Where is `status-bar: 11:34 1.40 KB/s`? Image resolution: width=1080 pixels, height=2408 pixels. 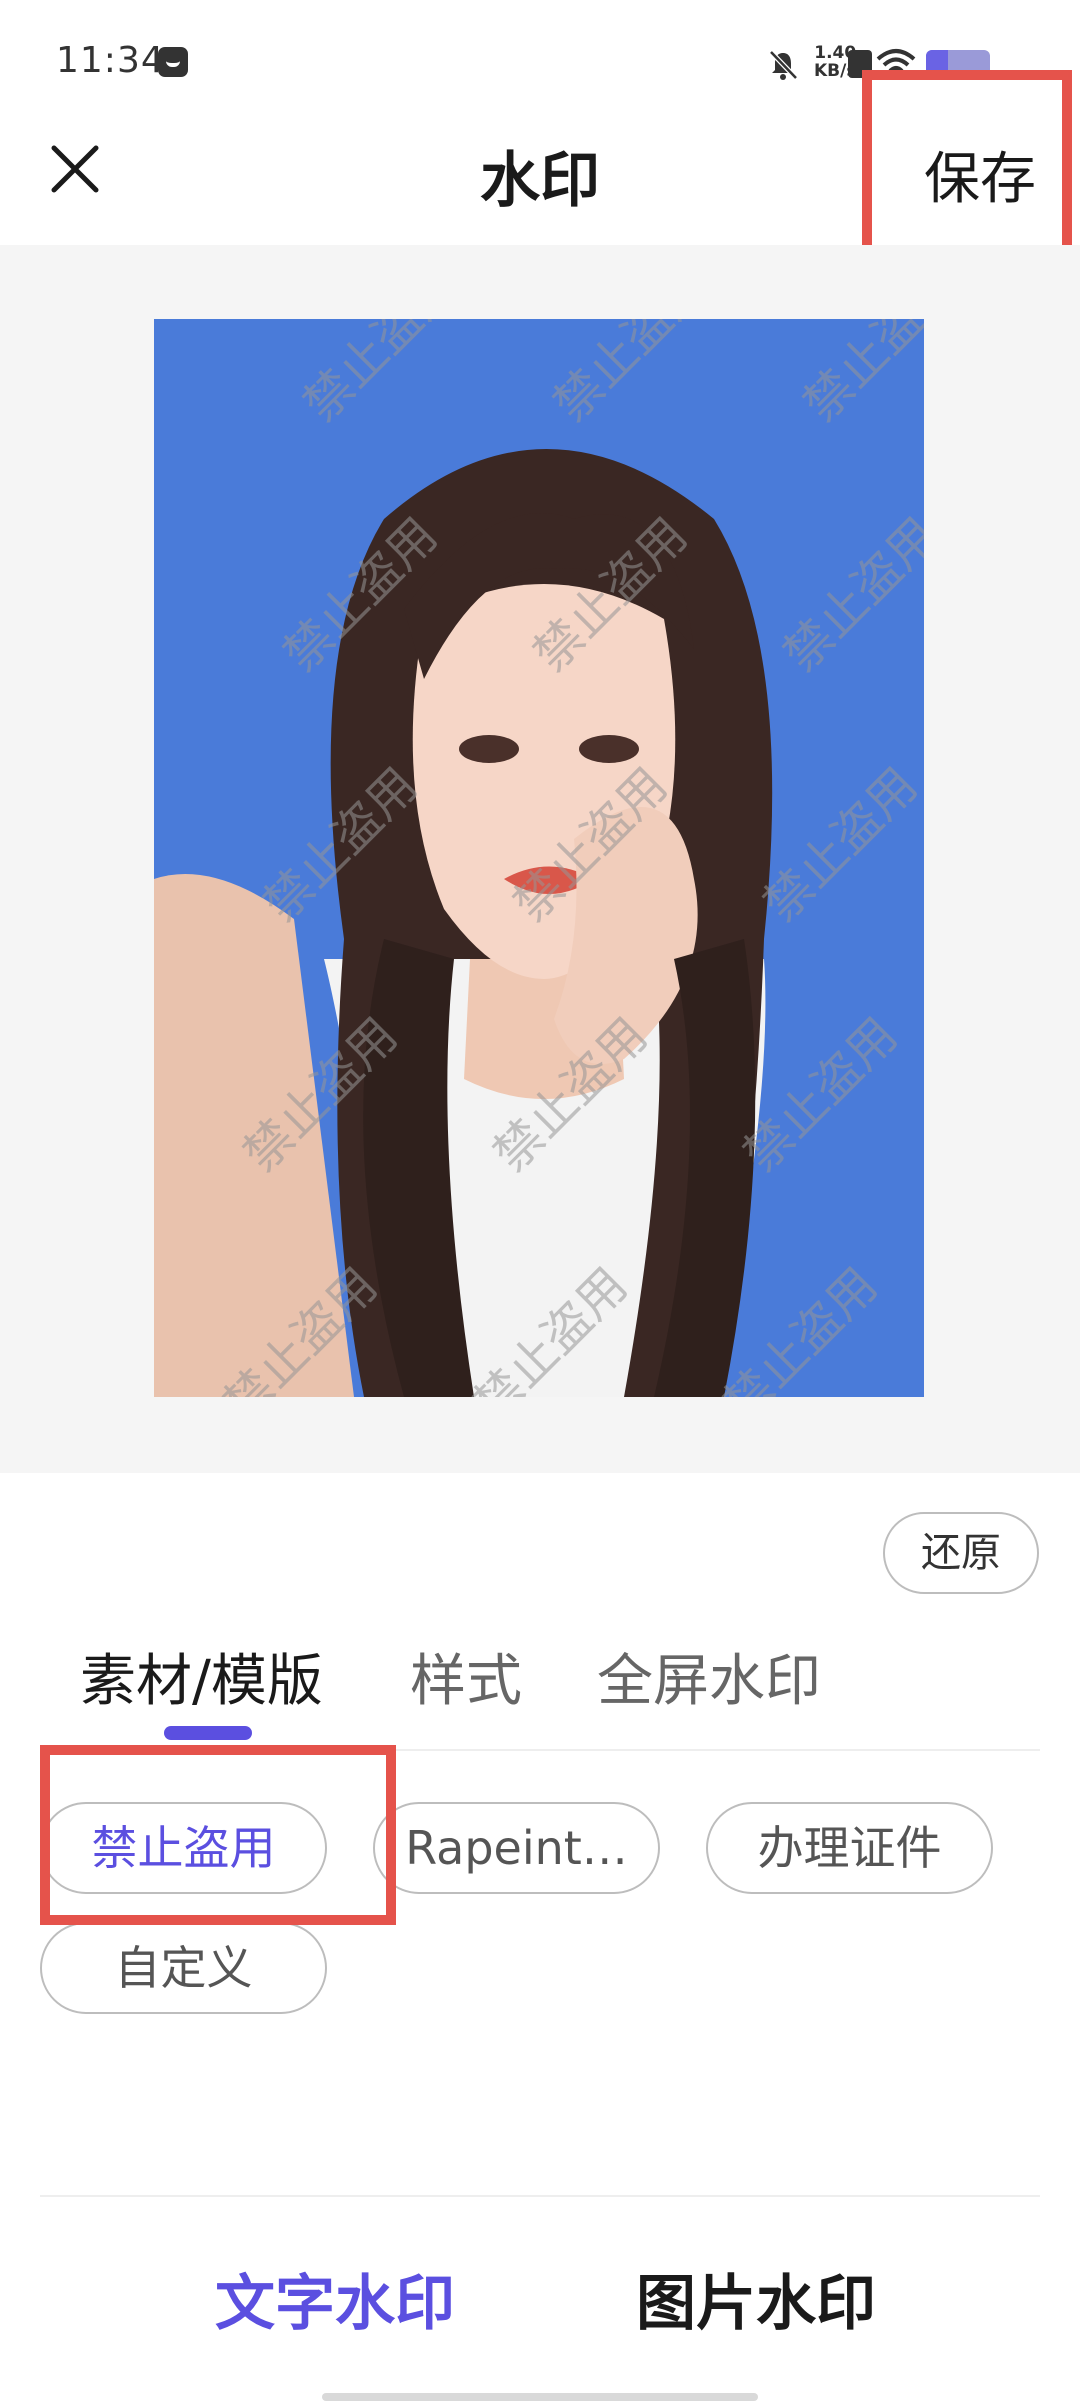 status-bar: 11:34 1.40 KB/s is located at coordinates (540, 60).